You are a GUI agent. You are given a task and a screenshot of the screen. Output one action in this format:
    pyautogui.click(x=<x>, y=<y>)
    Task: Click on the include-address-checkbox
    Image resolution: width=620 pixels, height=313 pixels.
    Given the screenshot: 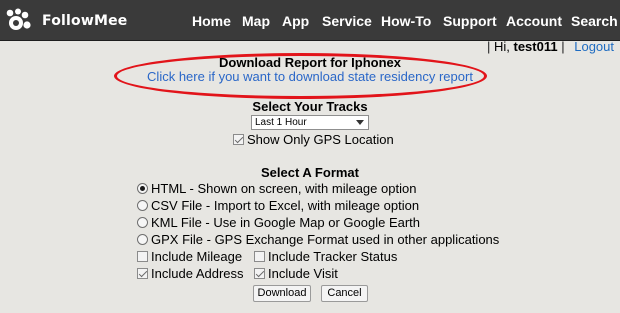 What is the action you would take?
    pyautogui.click(x=142, y=273)
    